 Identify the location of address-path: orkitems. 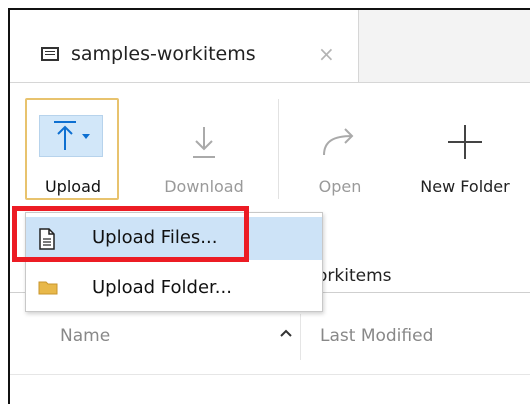
(354, 276).